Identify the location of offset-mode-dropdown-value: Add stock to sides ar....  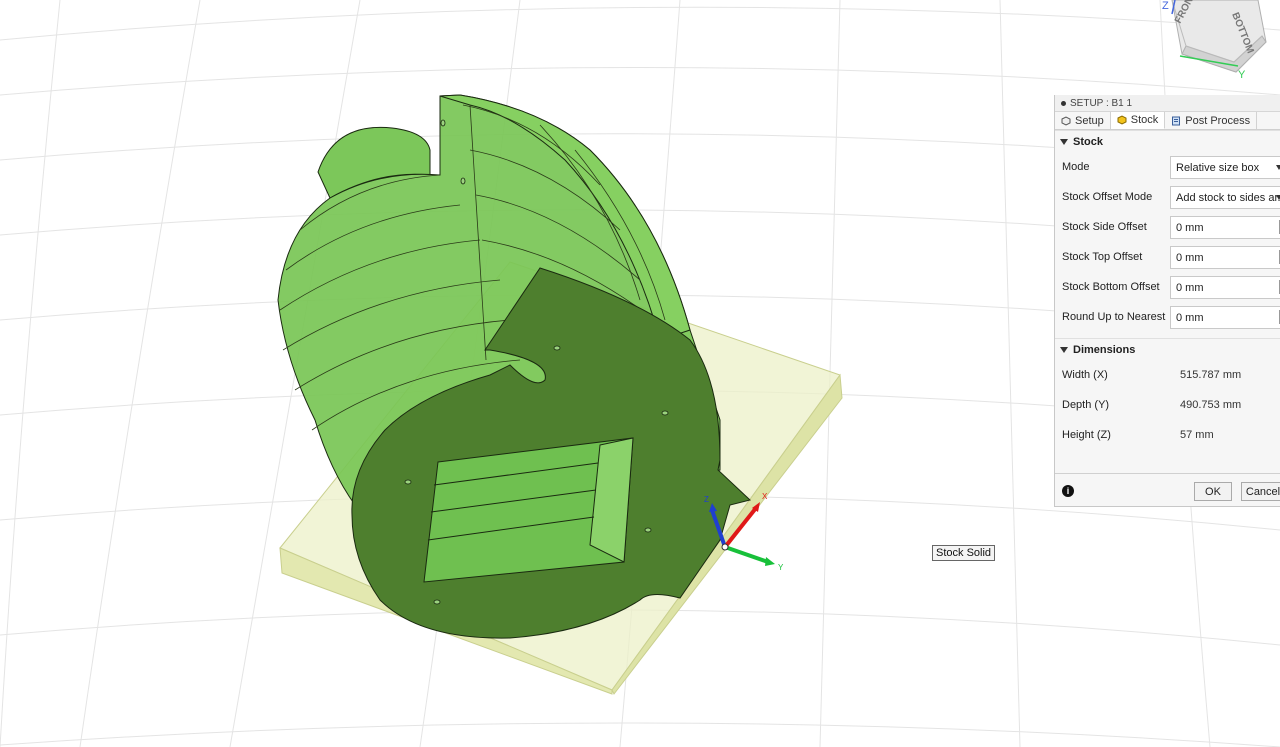
(1228, 197).